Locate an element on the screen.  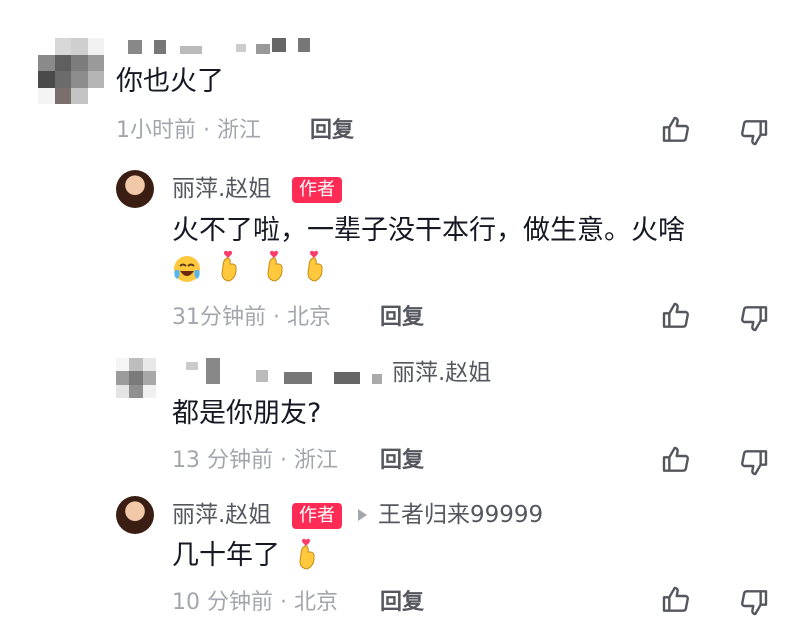
reply-arrow-icon is located at coordinates (362, 515).